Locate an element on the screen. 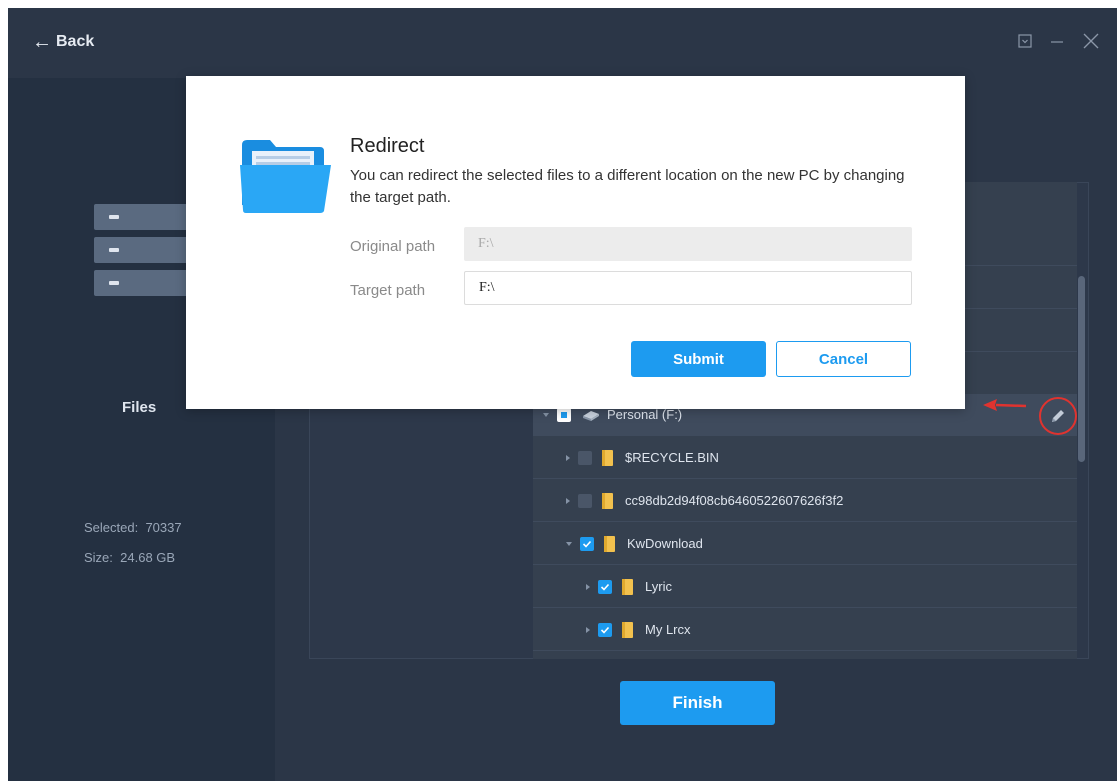 The image size is (1117, 781). tree-row-my-lrcx: My Lrcx is located at coordinates (805, 630).